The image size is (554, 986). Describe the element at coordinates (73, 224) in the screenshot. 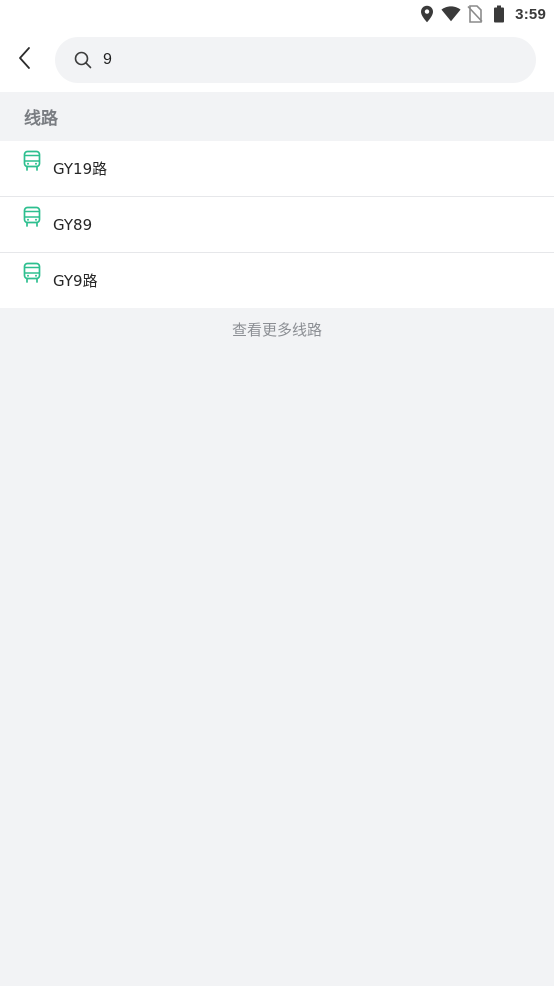

I see `route-name: GY89` at that location.